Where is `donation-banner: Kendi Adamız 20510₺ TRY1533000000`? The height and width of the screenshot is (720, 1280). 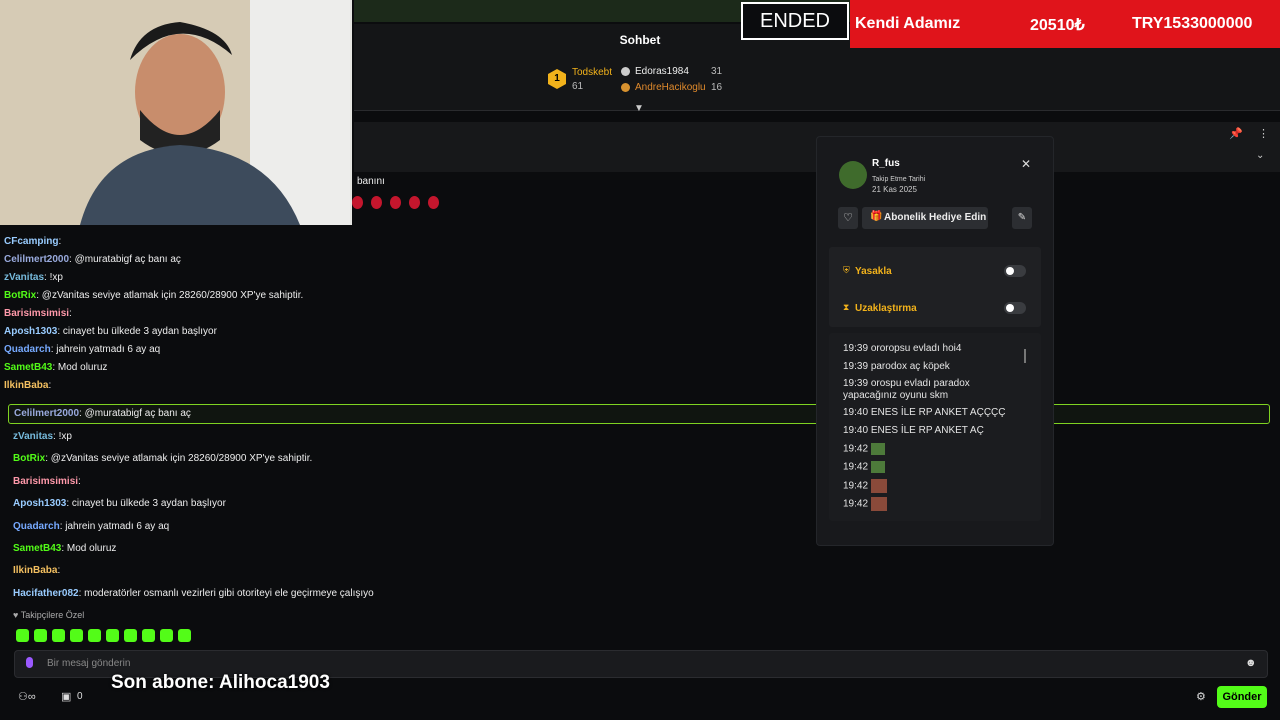
donation-banner: Kendi Adamız 20510₺ TRY1533000000 is located at coordinates (1065, 24).